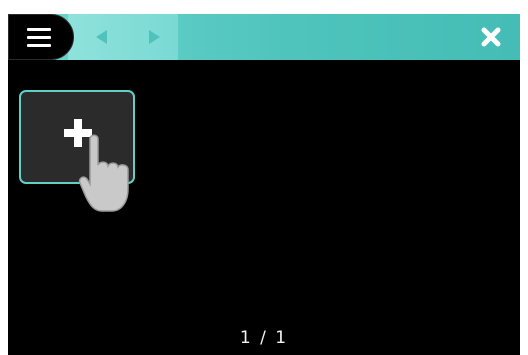 The image size is (528, 355). I want to click on page-indicator: 1 / 1, so click(264, 338).